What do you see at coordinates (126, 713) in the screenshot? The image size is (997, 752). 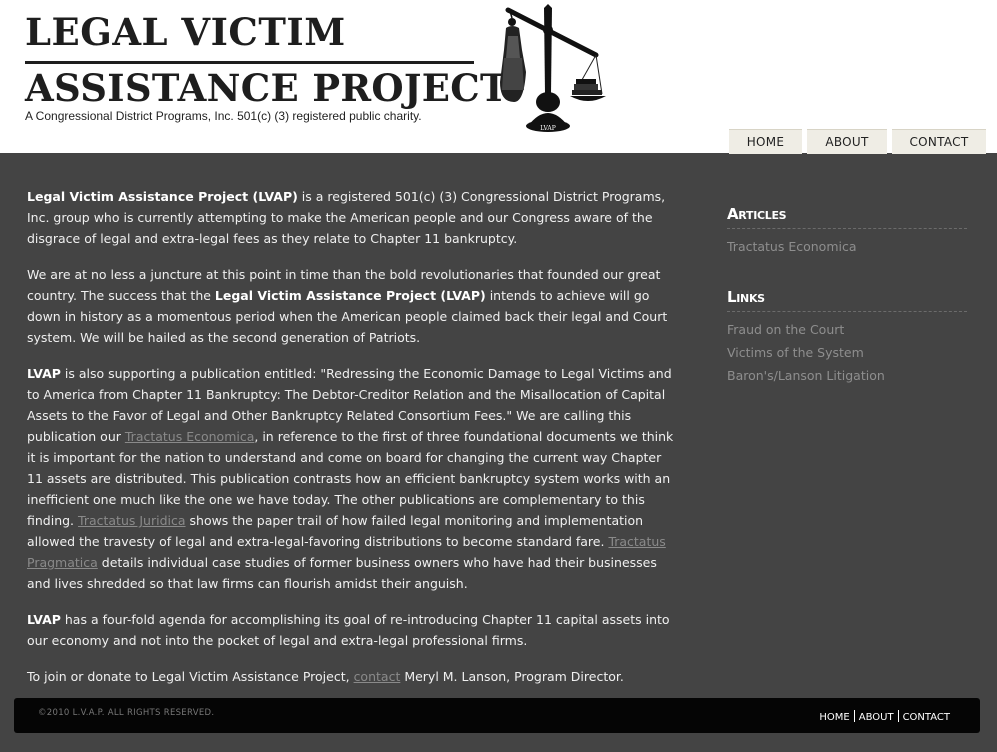 I see `copyright-text: ©2010 L.V.A.P. ALL RIGHTS RESERVED.` at bounding box center [126, 713].